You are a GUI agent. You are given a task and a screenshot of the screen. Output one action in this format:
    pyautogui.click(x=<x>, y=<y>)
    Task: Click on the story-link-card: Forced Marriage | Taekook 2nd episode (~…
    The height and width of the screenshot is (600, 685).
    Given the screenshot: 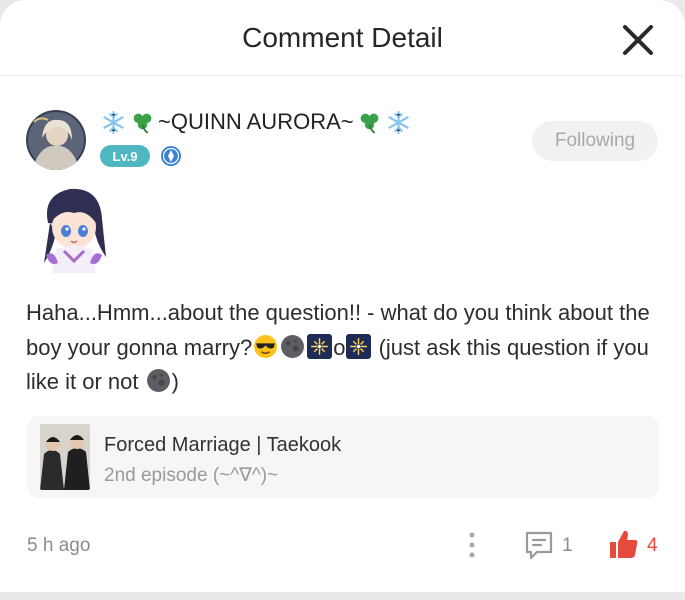 What is the action you would take?
    pyautogui.click(x=343, y=457)
    